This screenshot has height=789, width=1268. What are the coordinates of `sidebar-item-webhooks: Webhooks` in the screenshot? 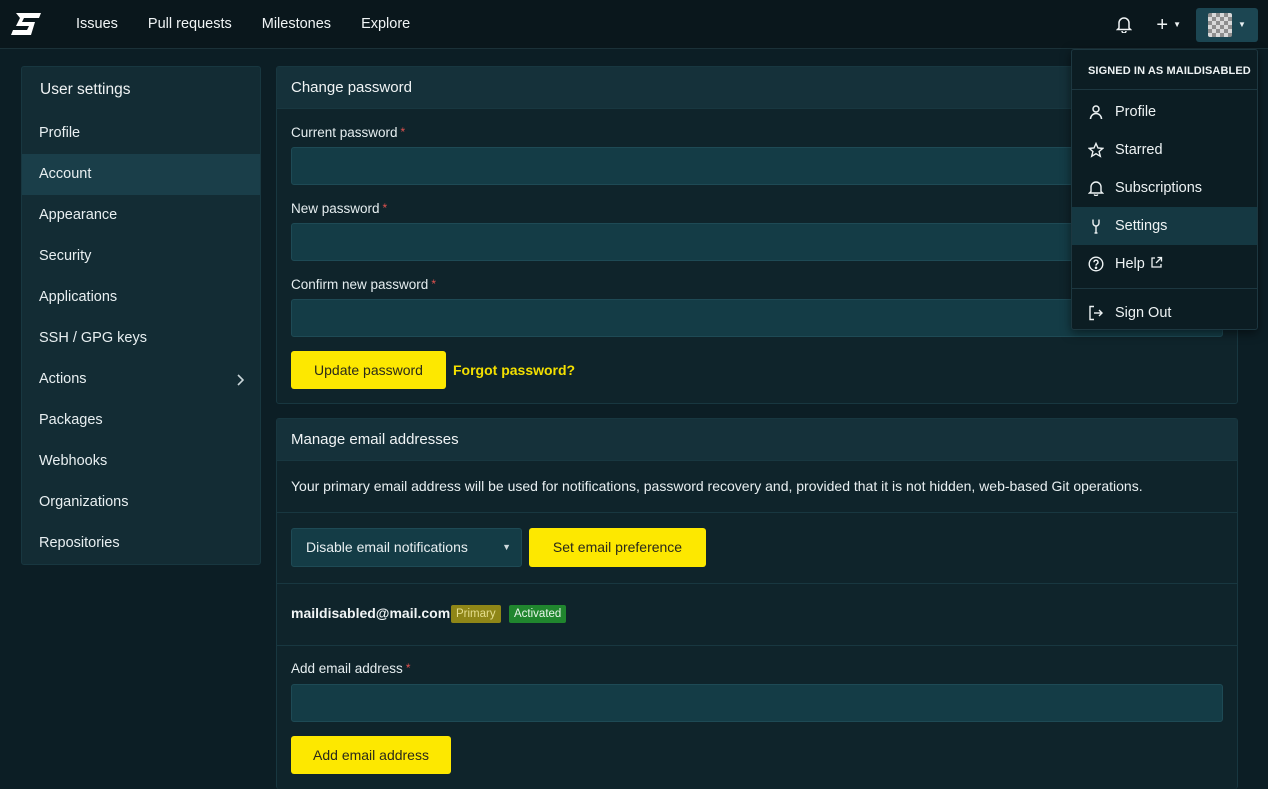 It's located at (141, 461).